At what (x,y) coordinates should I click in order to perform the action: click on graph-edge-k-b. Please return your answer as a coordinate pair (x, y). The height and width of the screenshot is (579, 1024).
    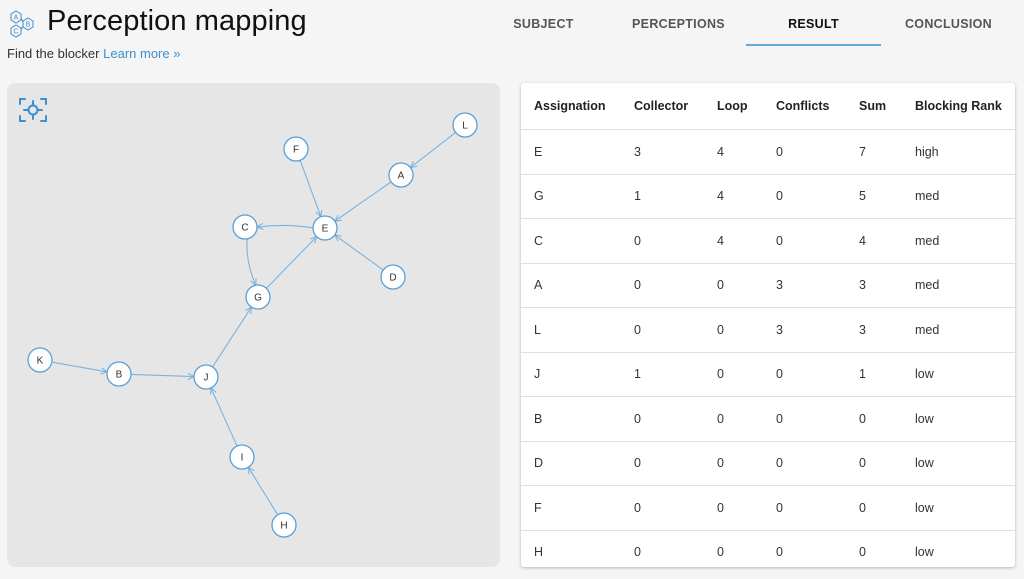
    Looking at the image, I should click on (79, 366).